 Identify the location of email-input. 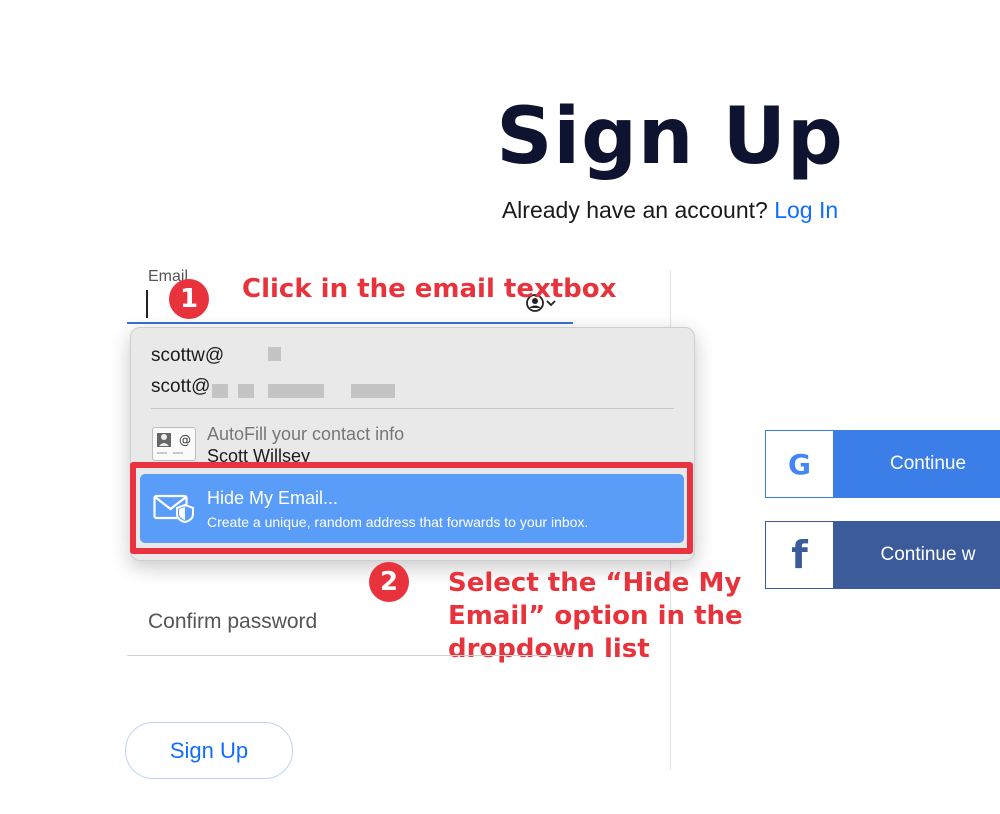
(350, 323).